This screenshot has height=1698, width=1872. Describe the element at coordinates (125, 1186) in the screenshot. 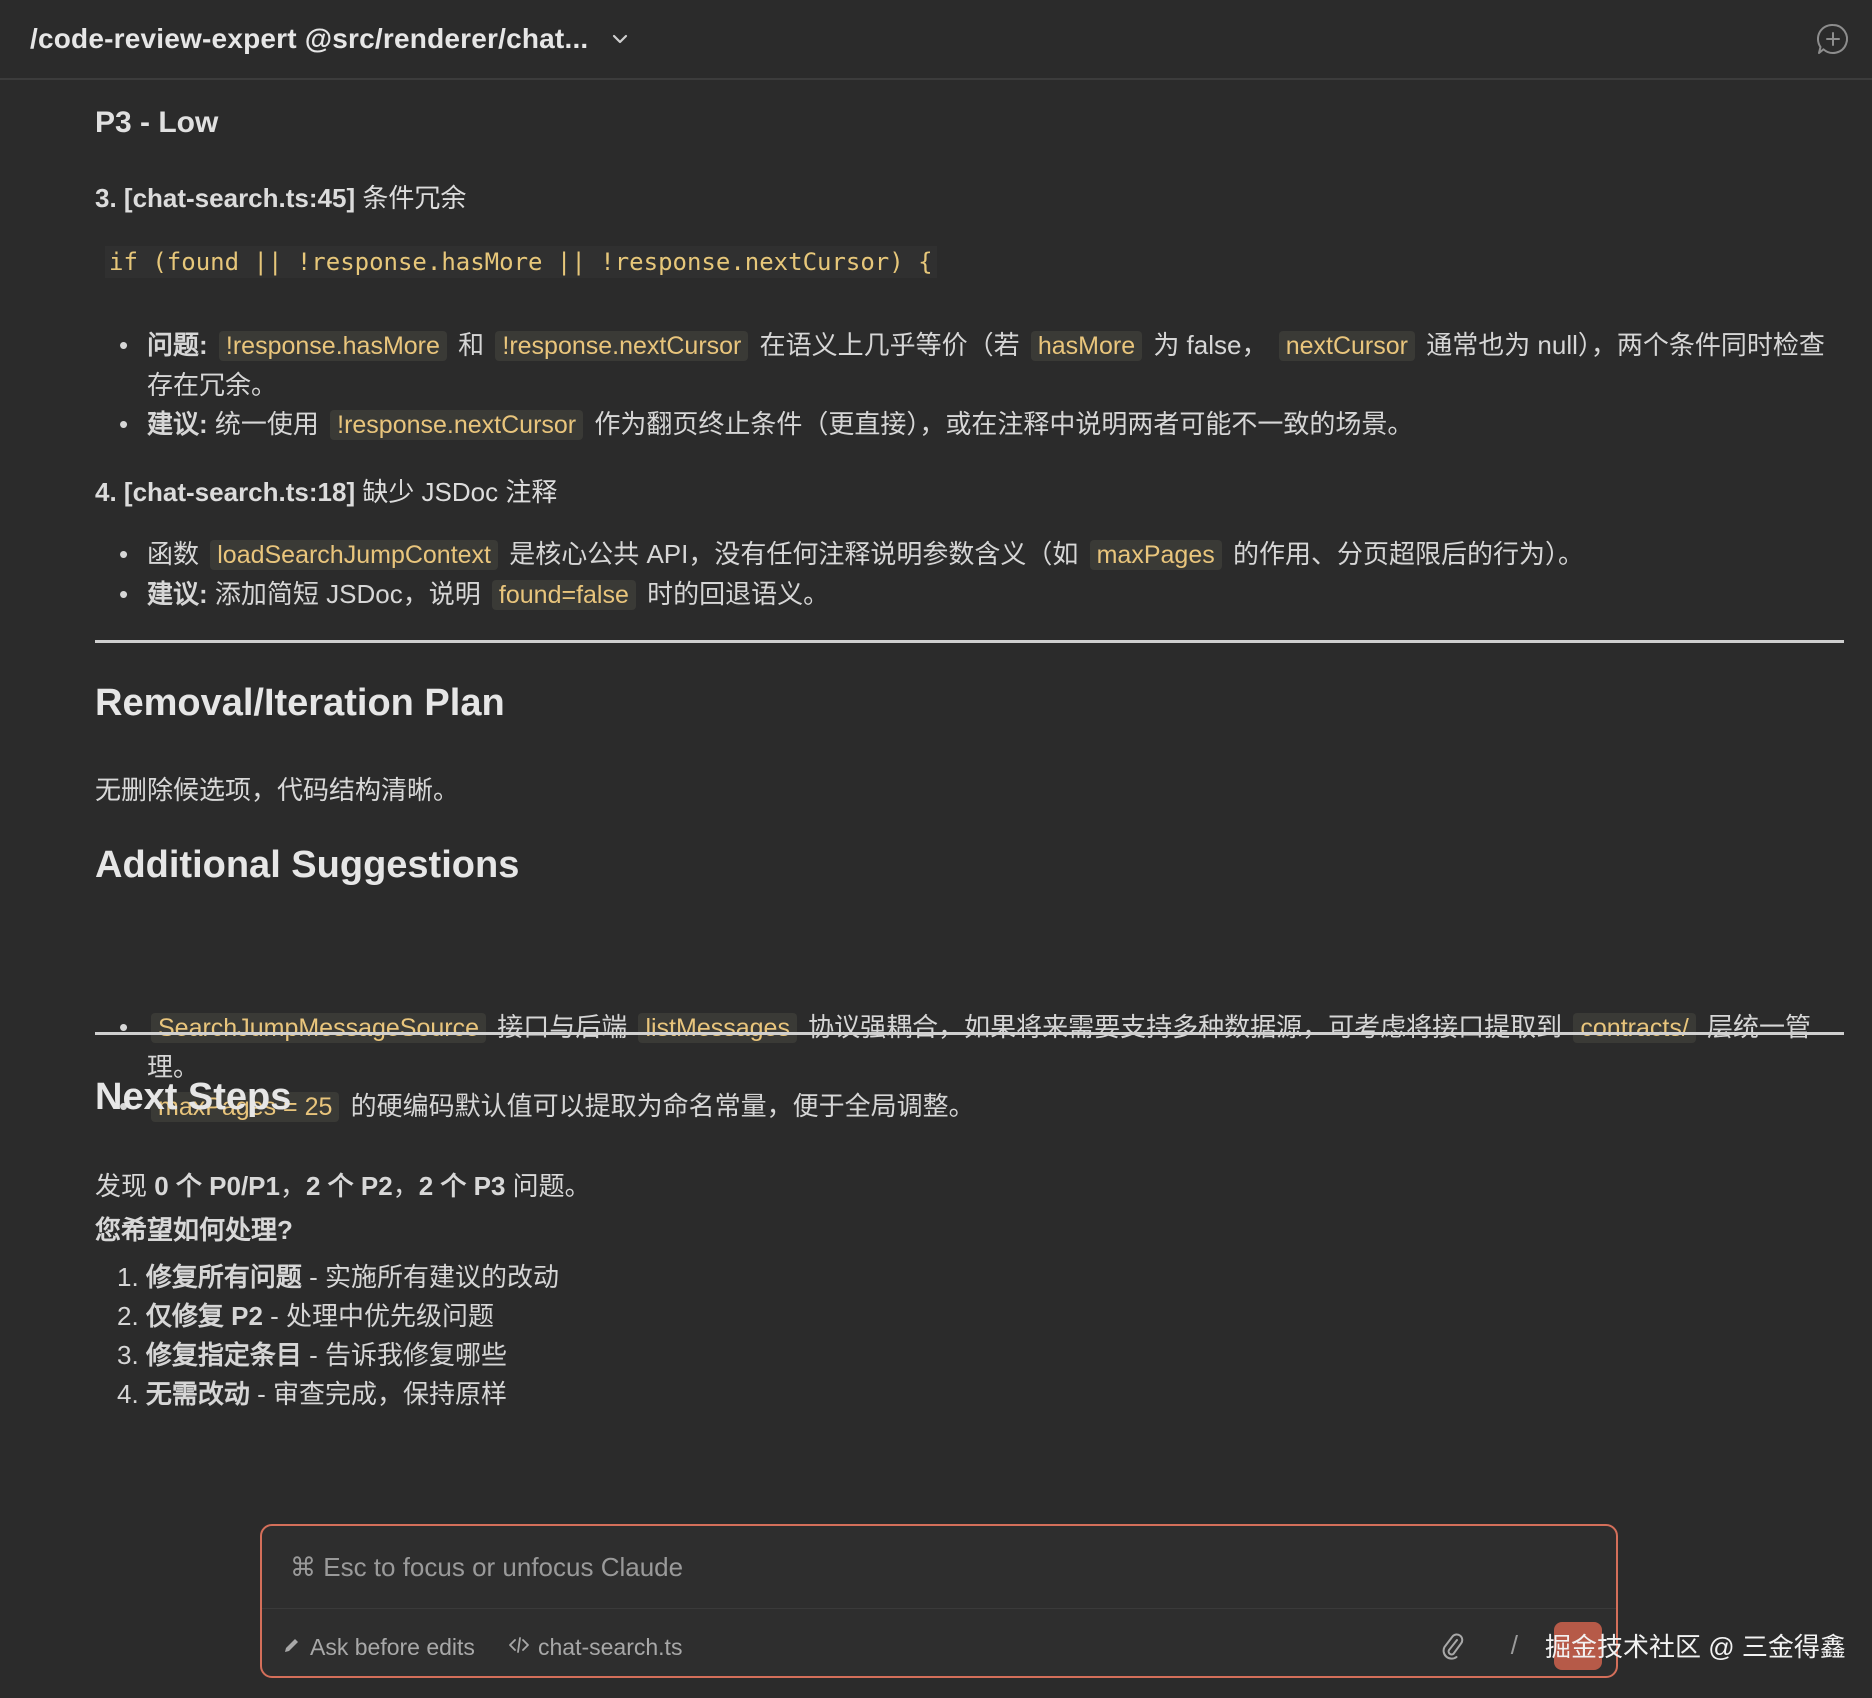

I see `text: 发现` at that location.